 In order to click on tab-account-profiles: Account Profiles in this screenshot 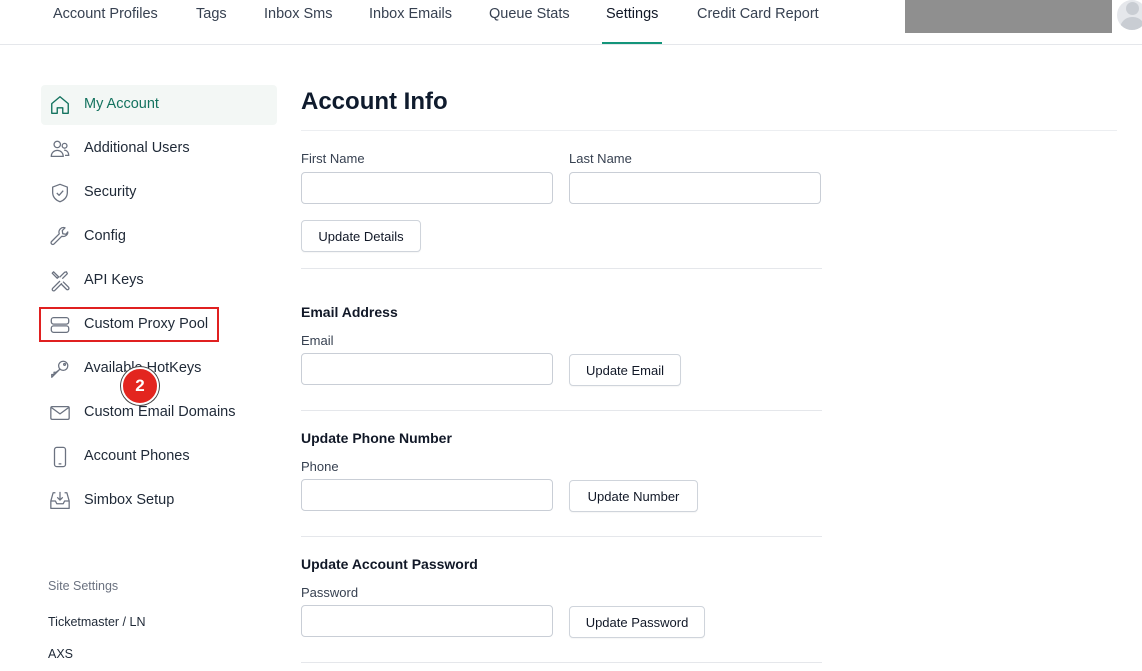, I will do `click(105, 22)`.